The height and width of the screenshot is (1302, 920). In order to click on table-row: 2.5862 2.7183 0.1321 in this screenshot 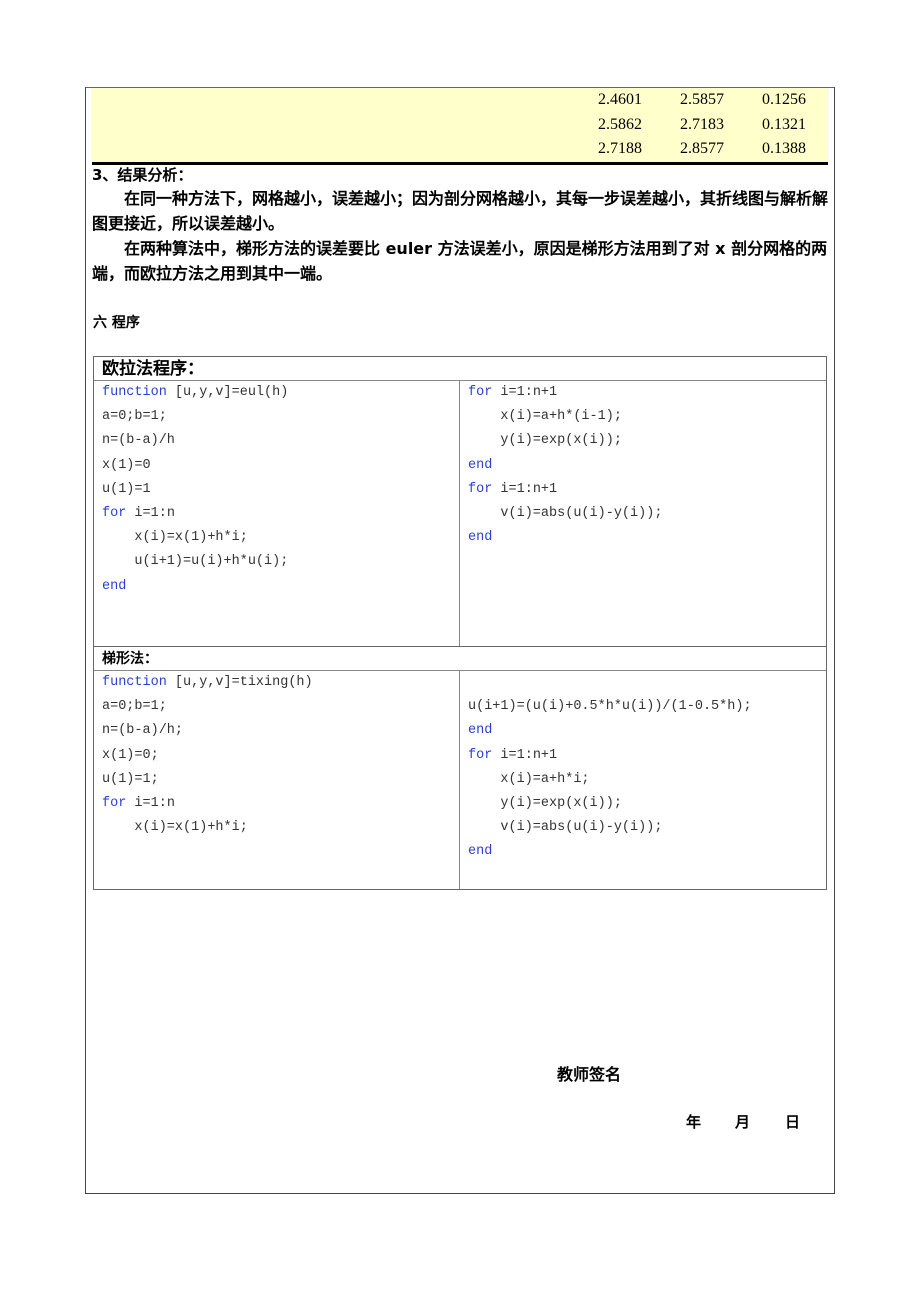, I will do `click(460, 125)`.